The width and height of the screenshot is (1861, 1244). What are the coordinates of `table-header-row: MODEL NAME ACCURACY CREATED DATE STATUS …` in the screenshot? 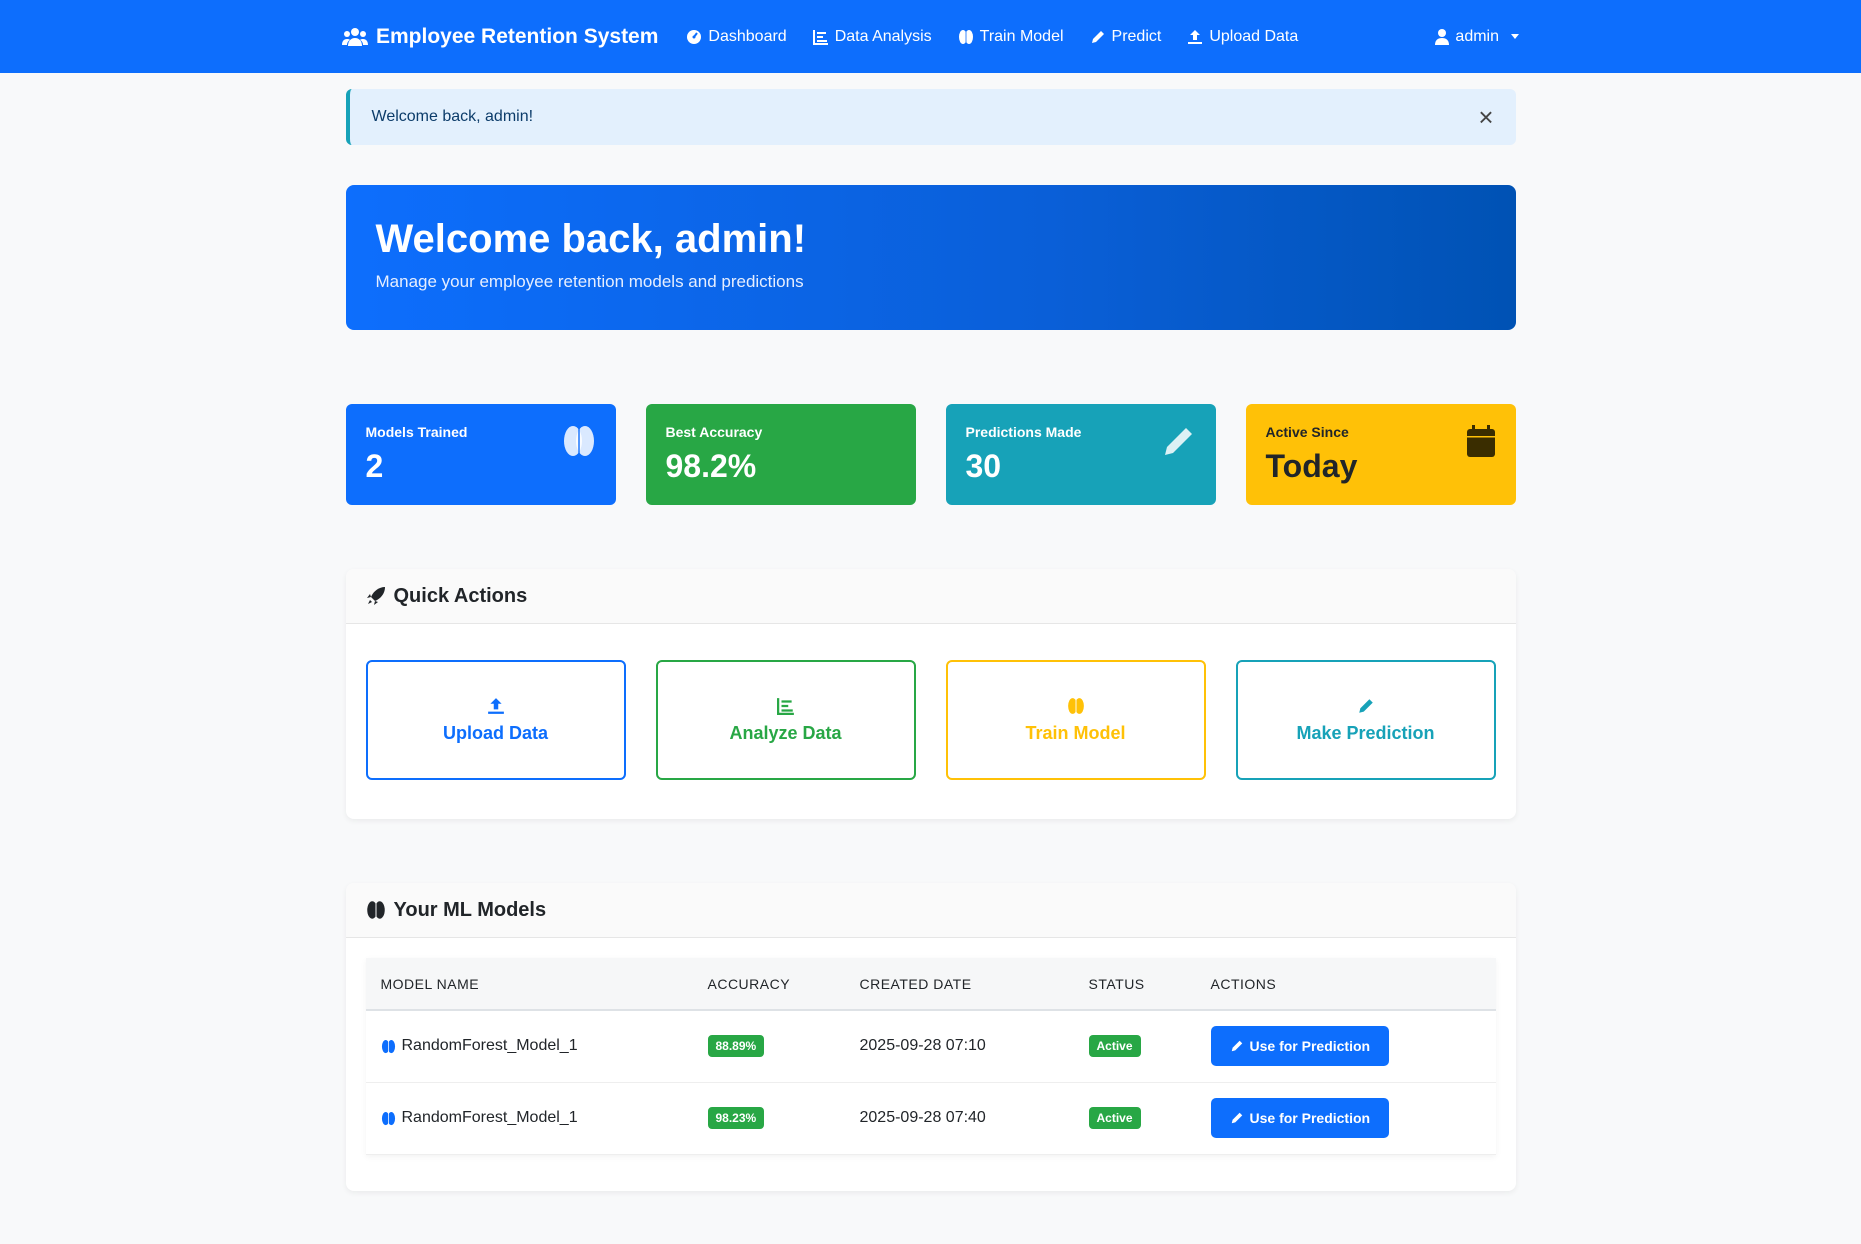 It's located at (930, 984).